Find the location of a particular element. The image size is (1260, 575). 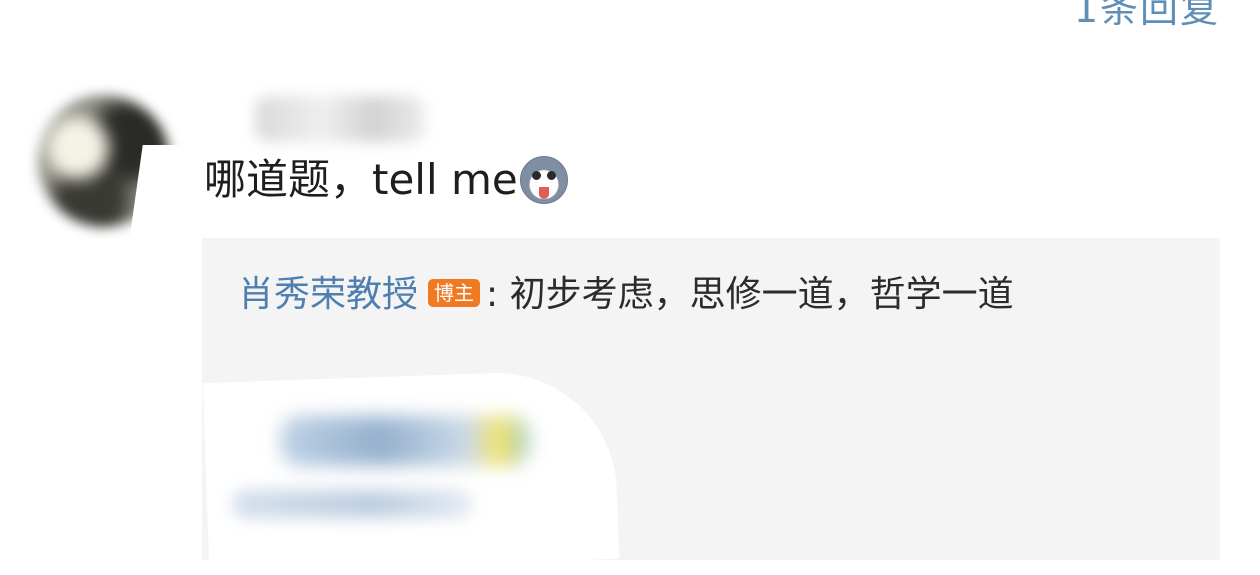

reply-text: 肖秀荣教授 博主: 初步考虑，思修一道，哲学一道 is located at coordinates (688, 295).